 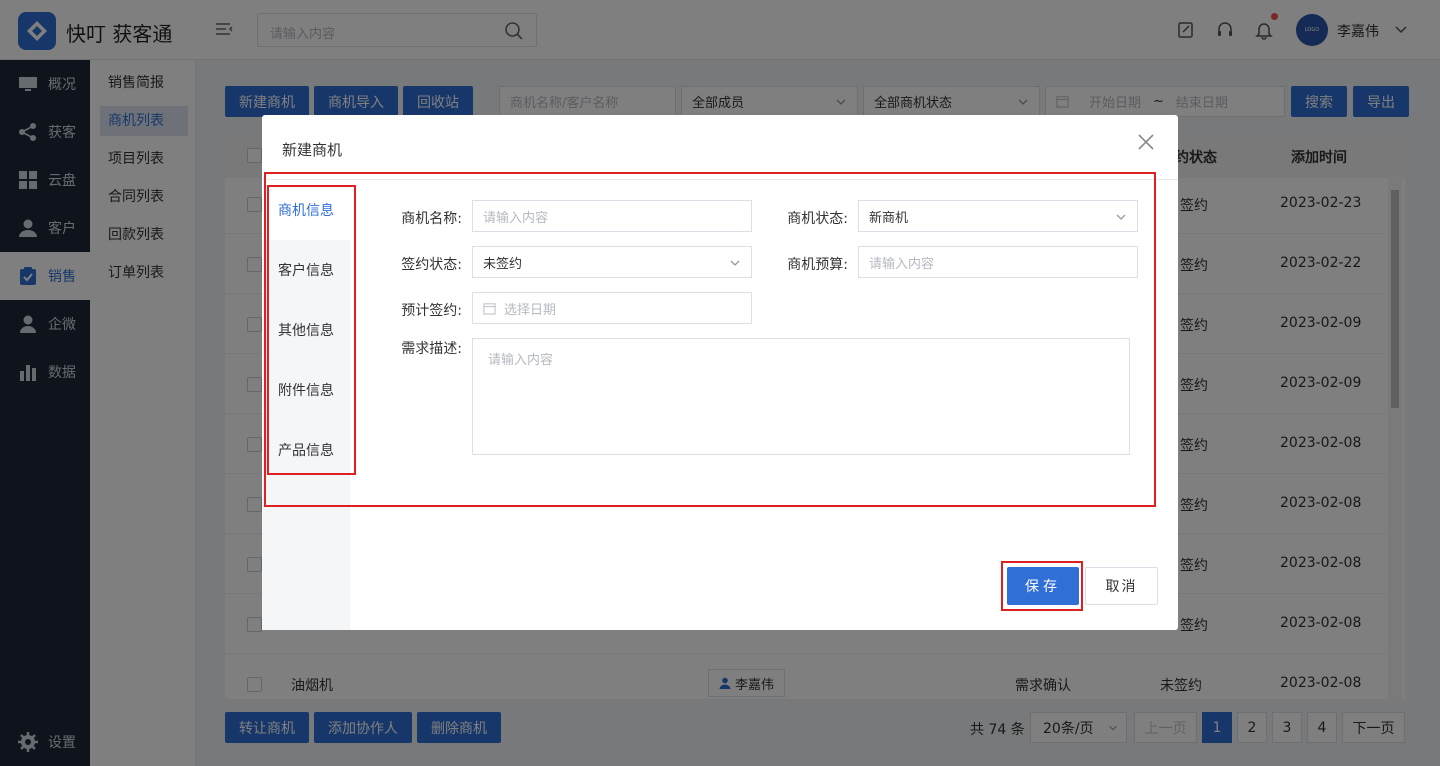 What do you see at coordinates (312, 150) in the screenshot?
I see `dialog-title: 新建商机` at bounding box center [312, 150].